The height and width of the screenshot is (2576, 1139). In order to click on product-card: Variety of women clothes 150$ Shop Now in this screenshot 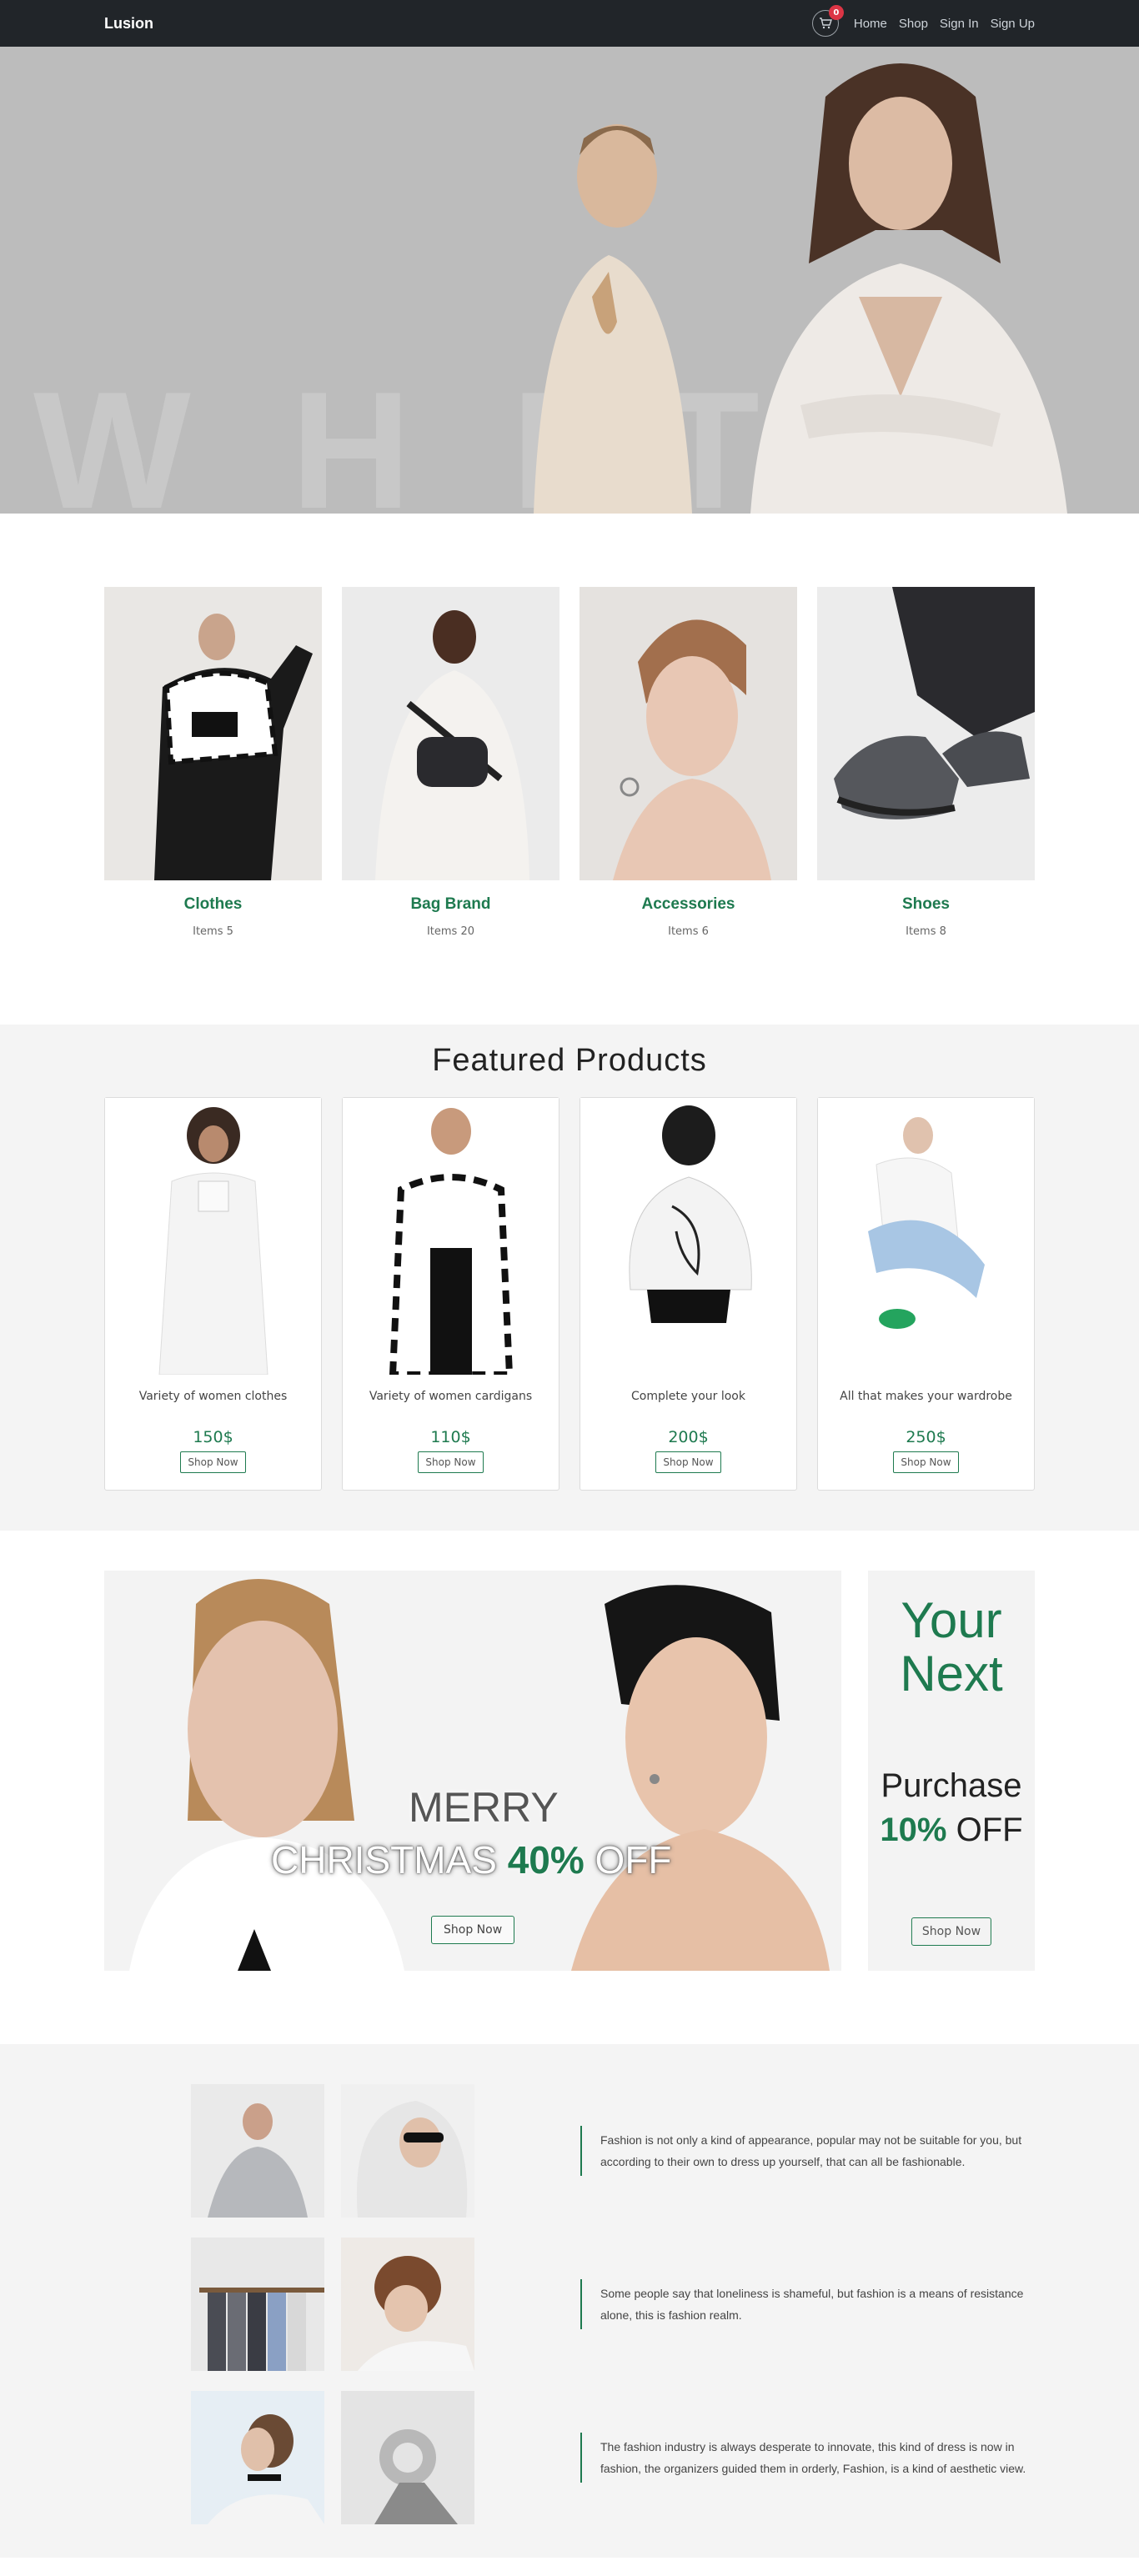, I will do `click(213, 1294)`.